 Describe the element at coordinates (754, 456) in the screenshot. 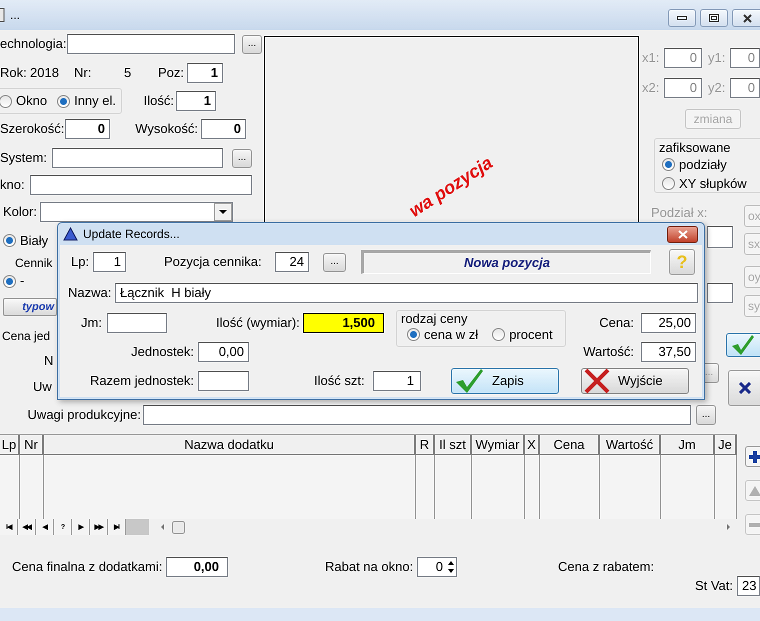

I see `plus-icon` at that location.